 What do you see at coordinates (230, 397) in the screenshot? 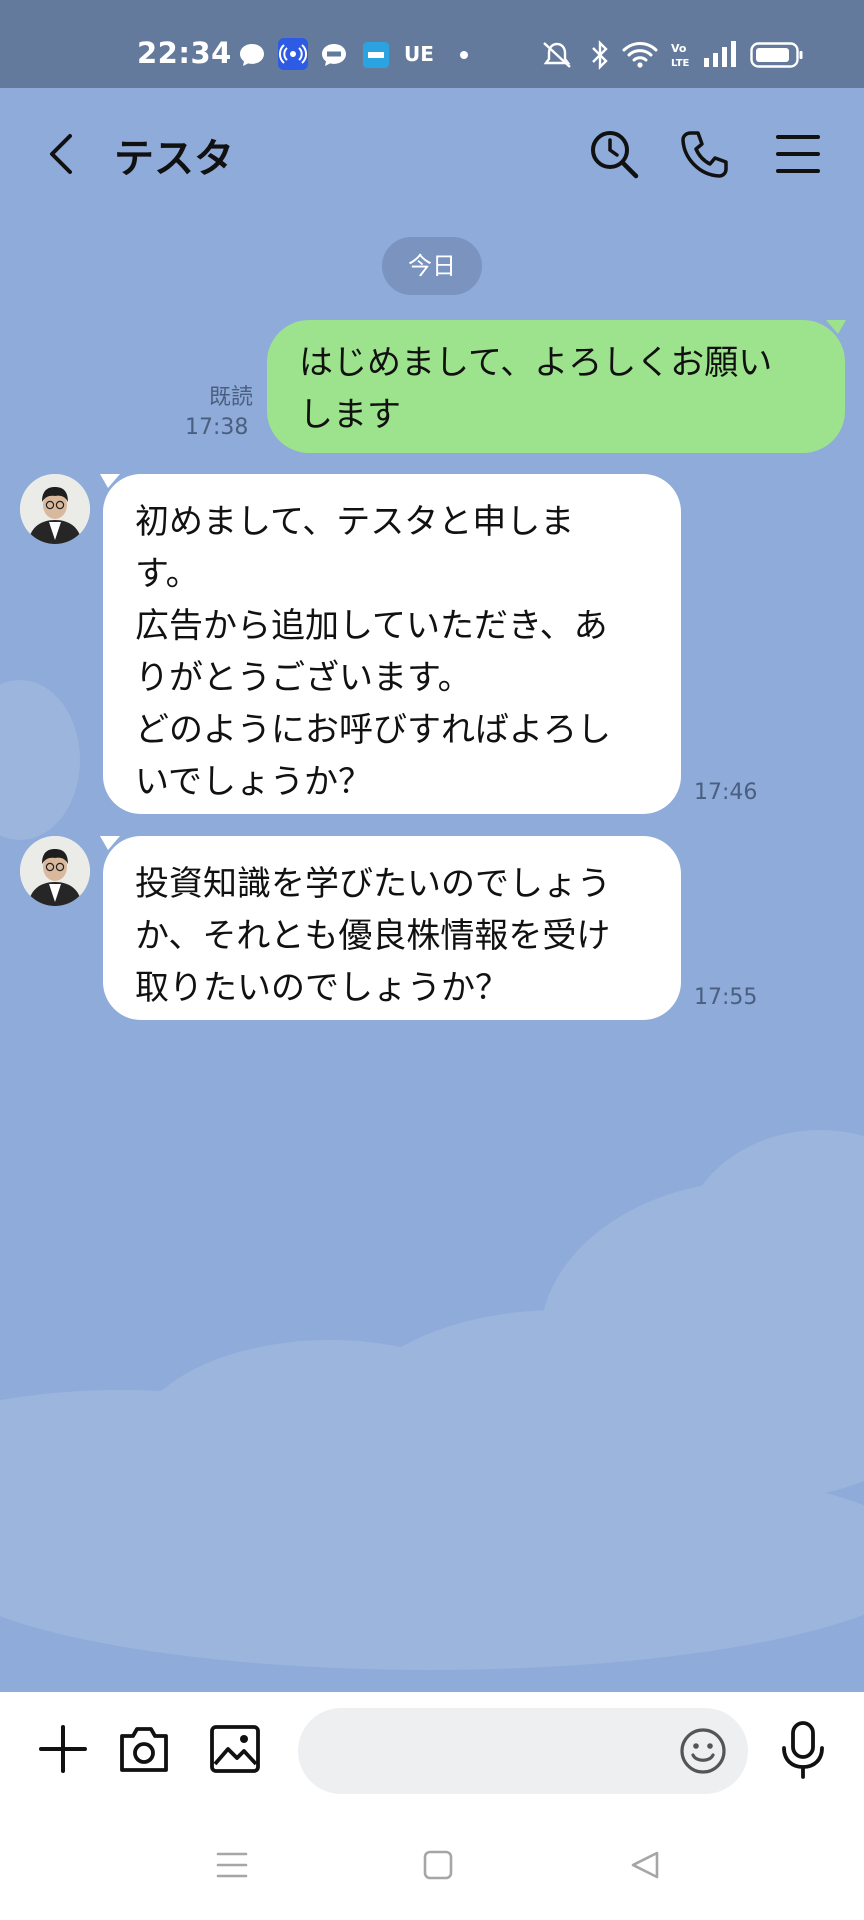
I see `read-receipt: 既読` at bounding box center [230, 397].